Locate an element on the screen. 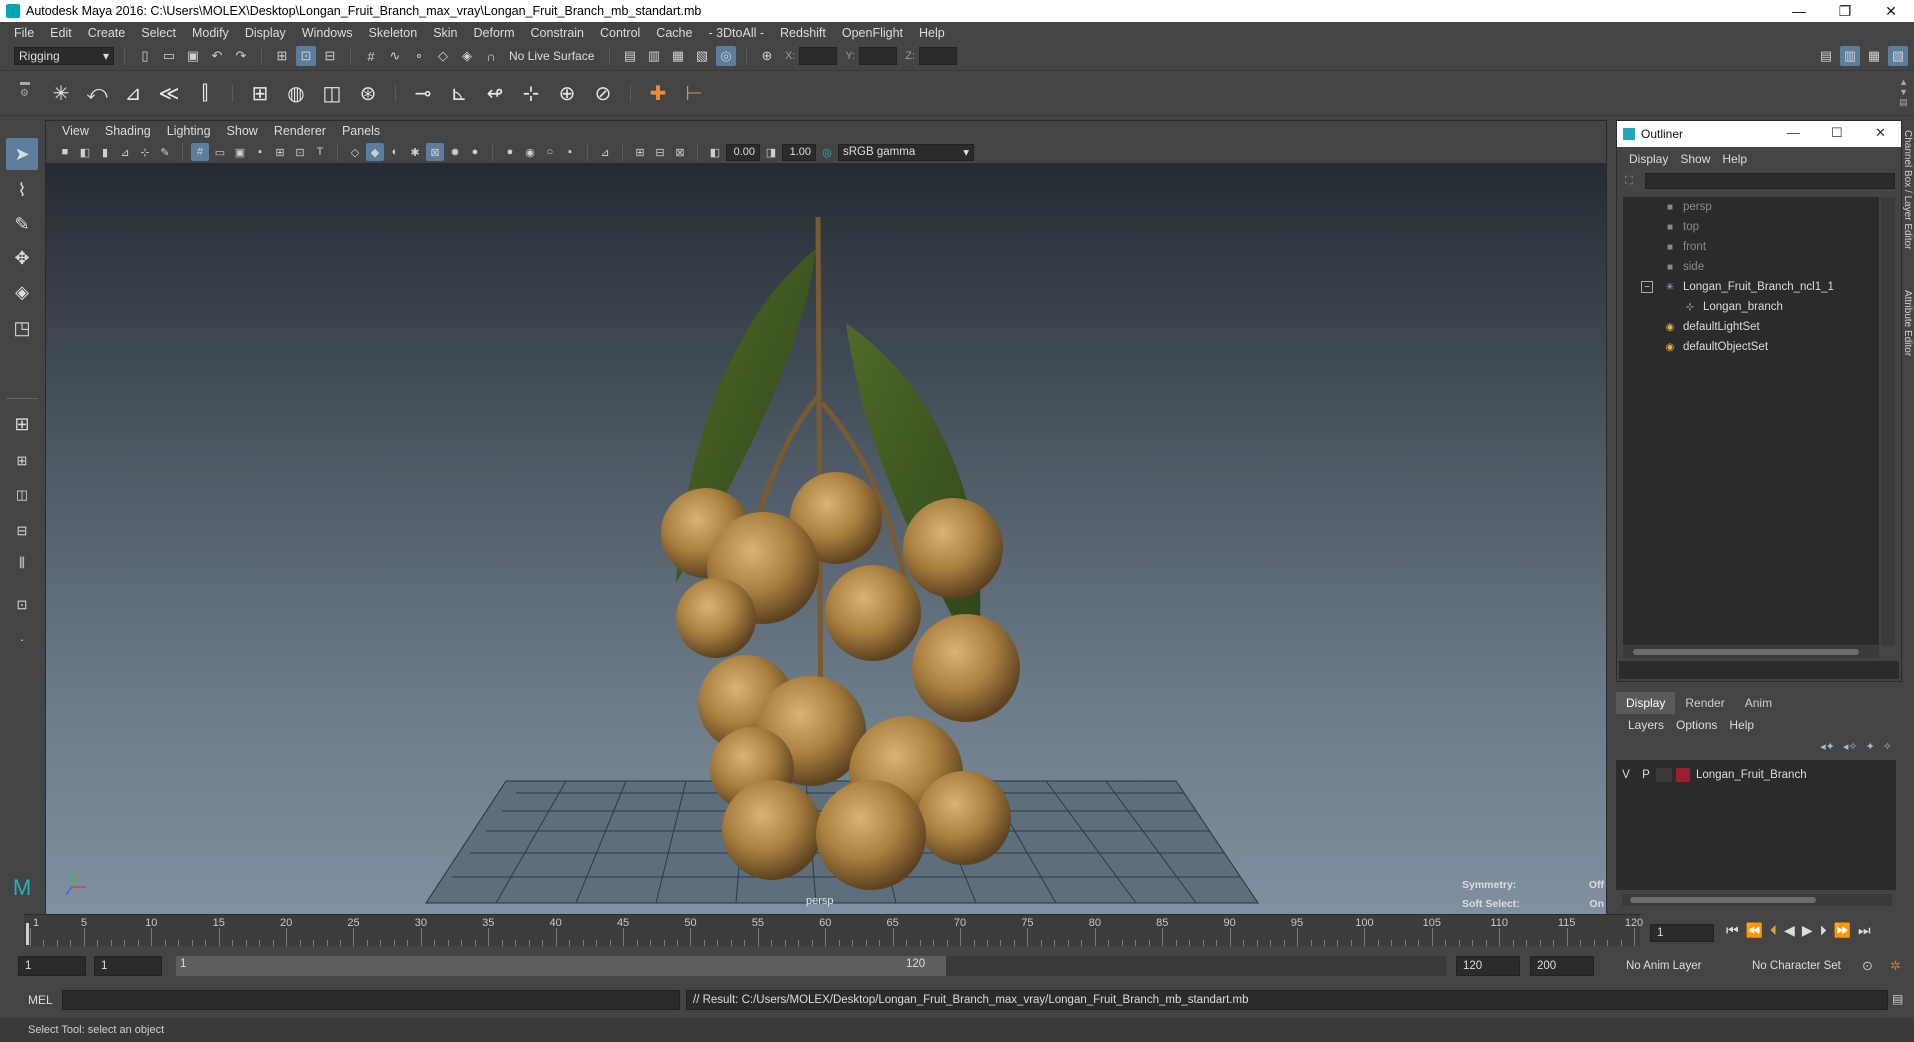  menu-modify: Modify is located at coordinates (210, 33).